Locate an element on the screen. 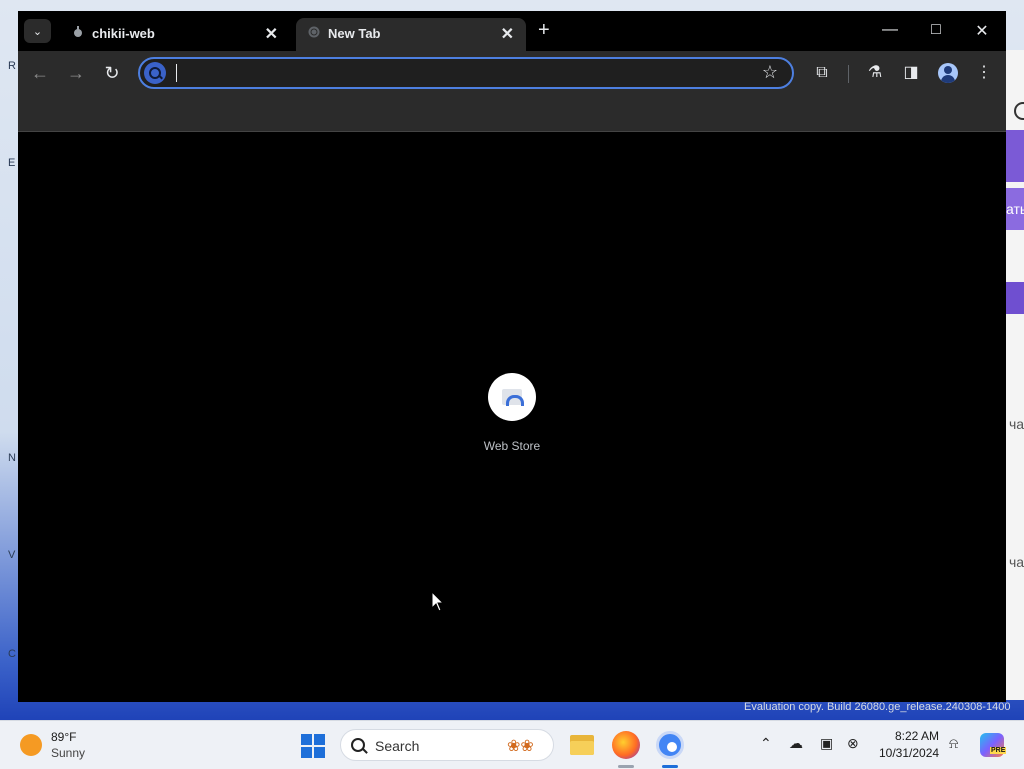  weather-condition: Sunny is located at coordinates (68, 753).